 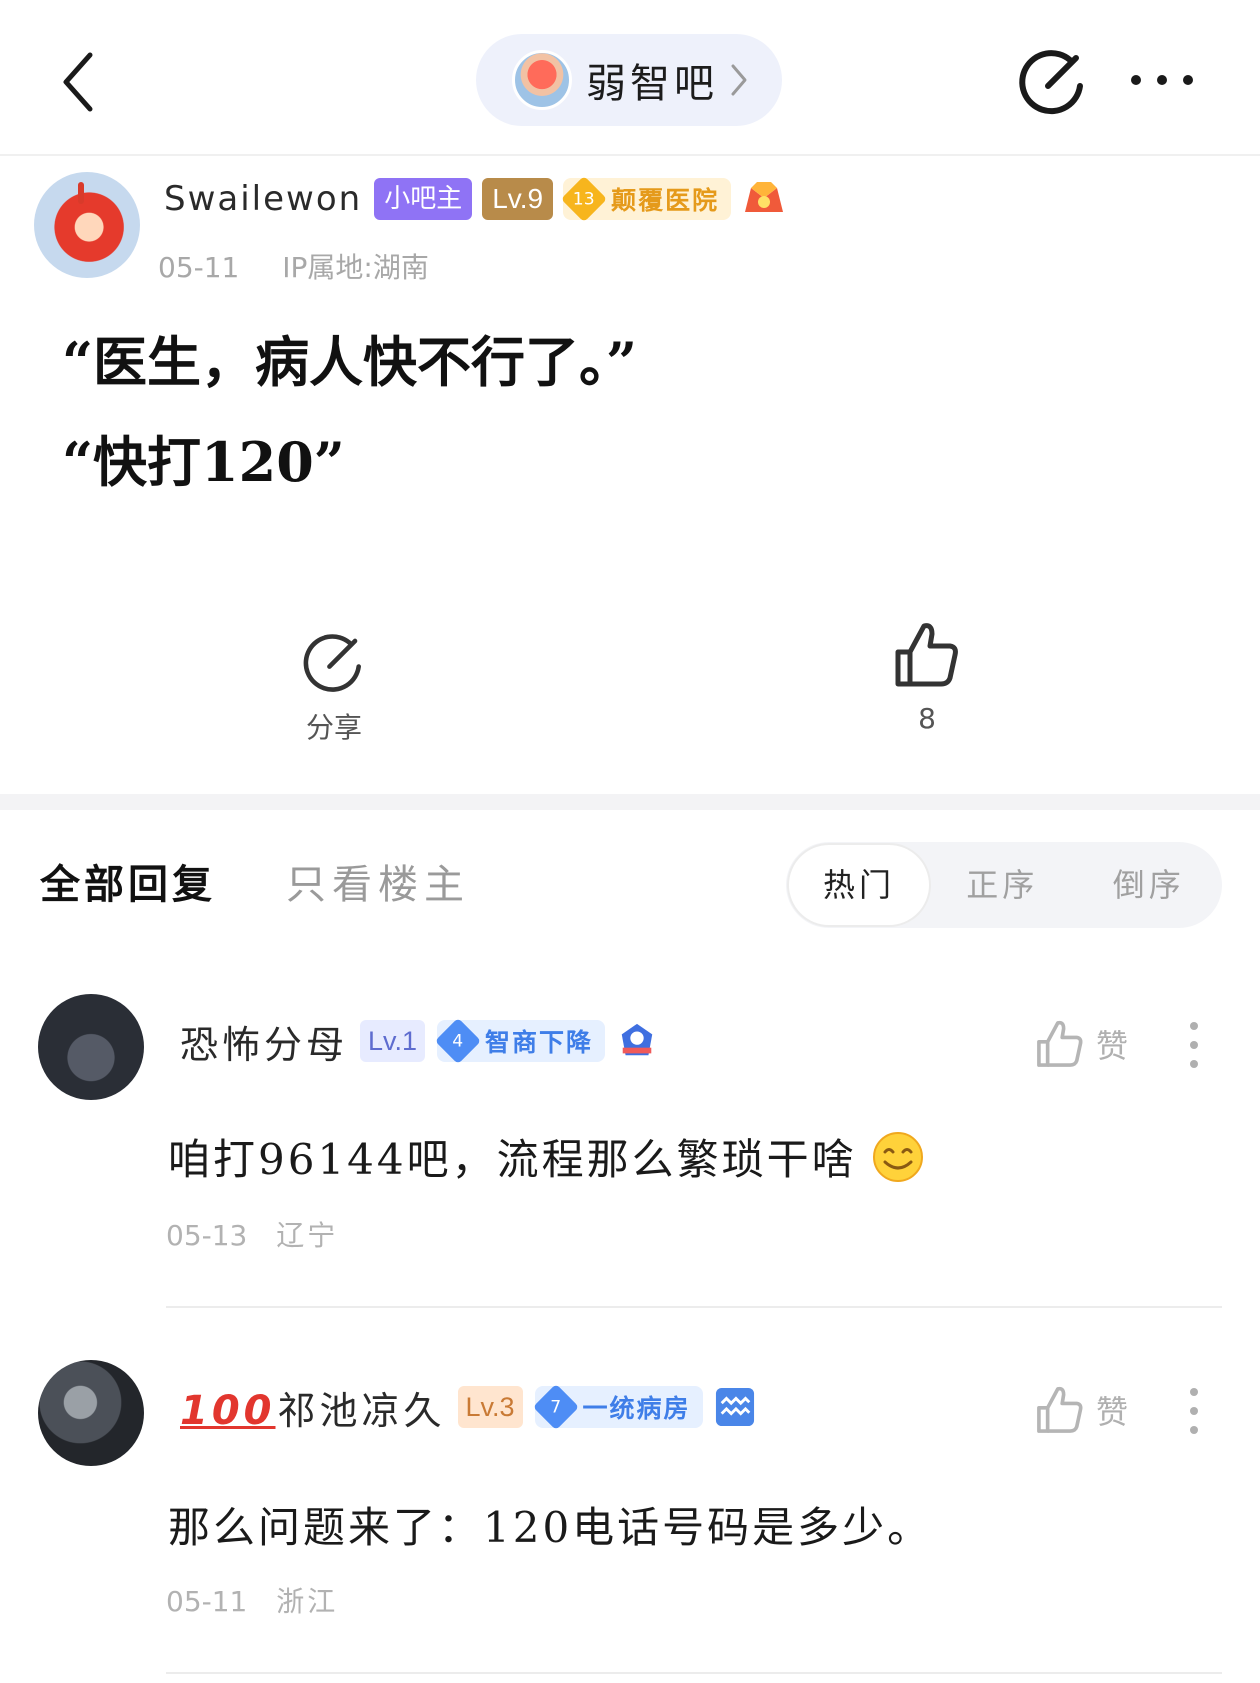 I want to click on author-avatar, so click(x=87, y=225).